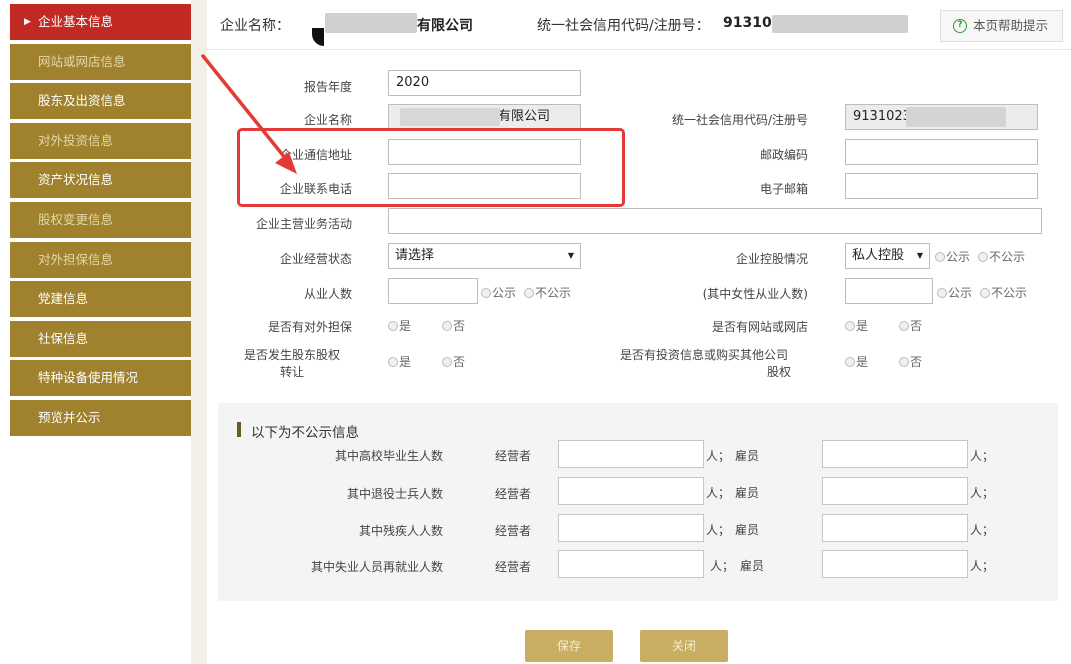  I want to click on report-year-field: 2020, so click(484, 83).